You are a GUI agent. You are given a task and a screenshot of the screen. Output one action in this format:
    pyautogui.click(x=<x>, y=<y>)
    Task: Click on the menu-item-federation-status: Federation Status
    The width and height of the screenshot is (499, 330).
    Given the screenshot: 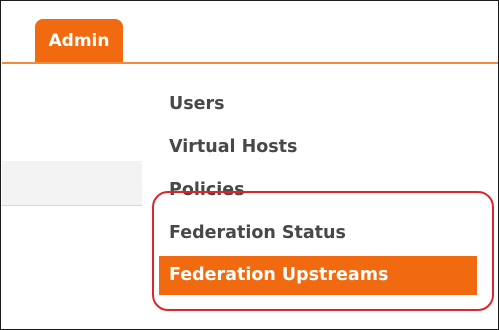 What is the action you would take?
    pyautogui.click(x=318, y=233)
    